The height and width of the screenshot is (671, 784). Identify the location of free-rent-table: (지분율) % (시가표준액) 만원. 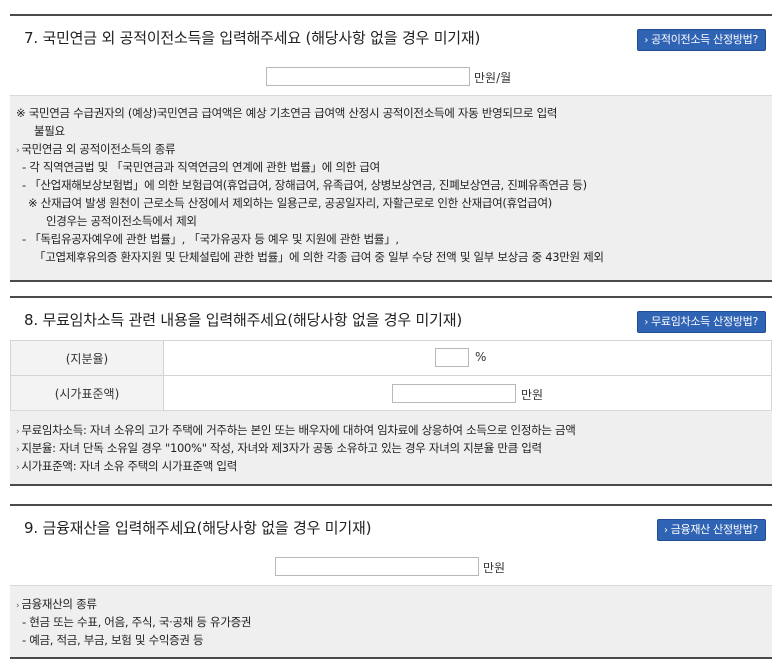
(391, 375).